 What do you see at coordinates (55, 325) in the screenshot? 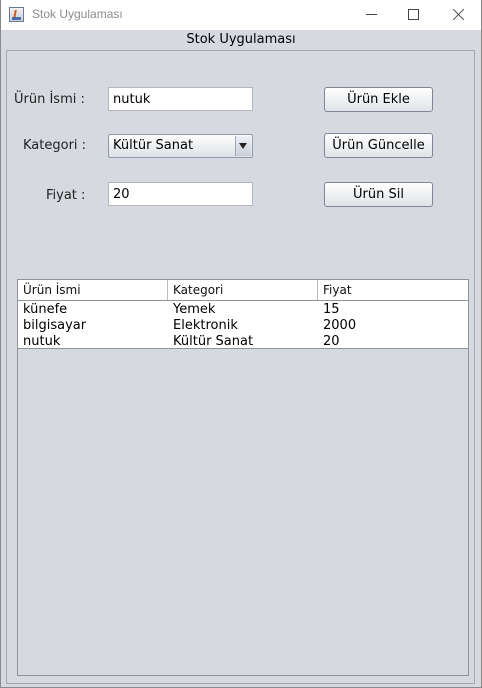
I see `cell-name: bilgisayar` at bounding box center [55, 325].